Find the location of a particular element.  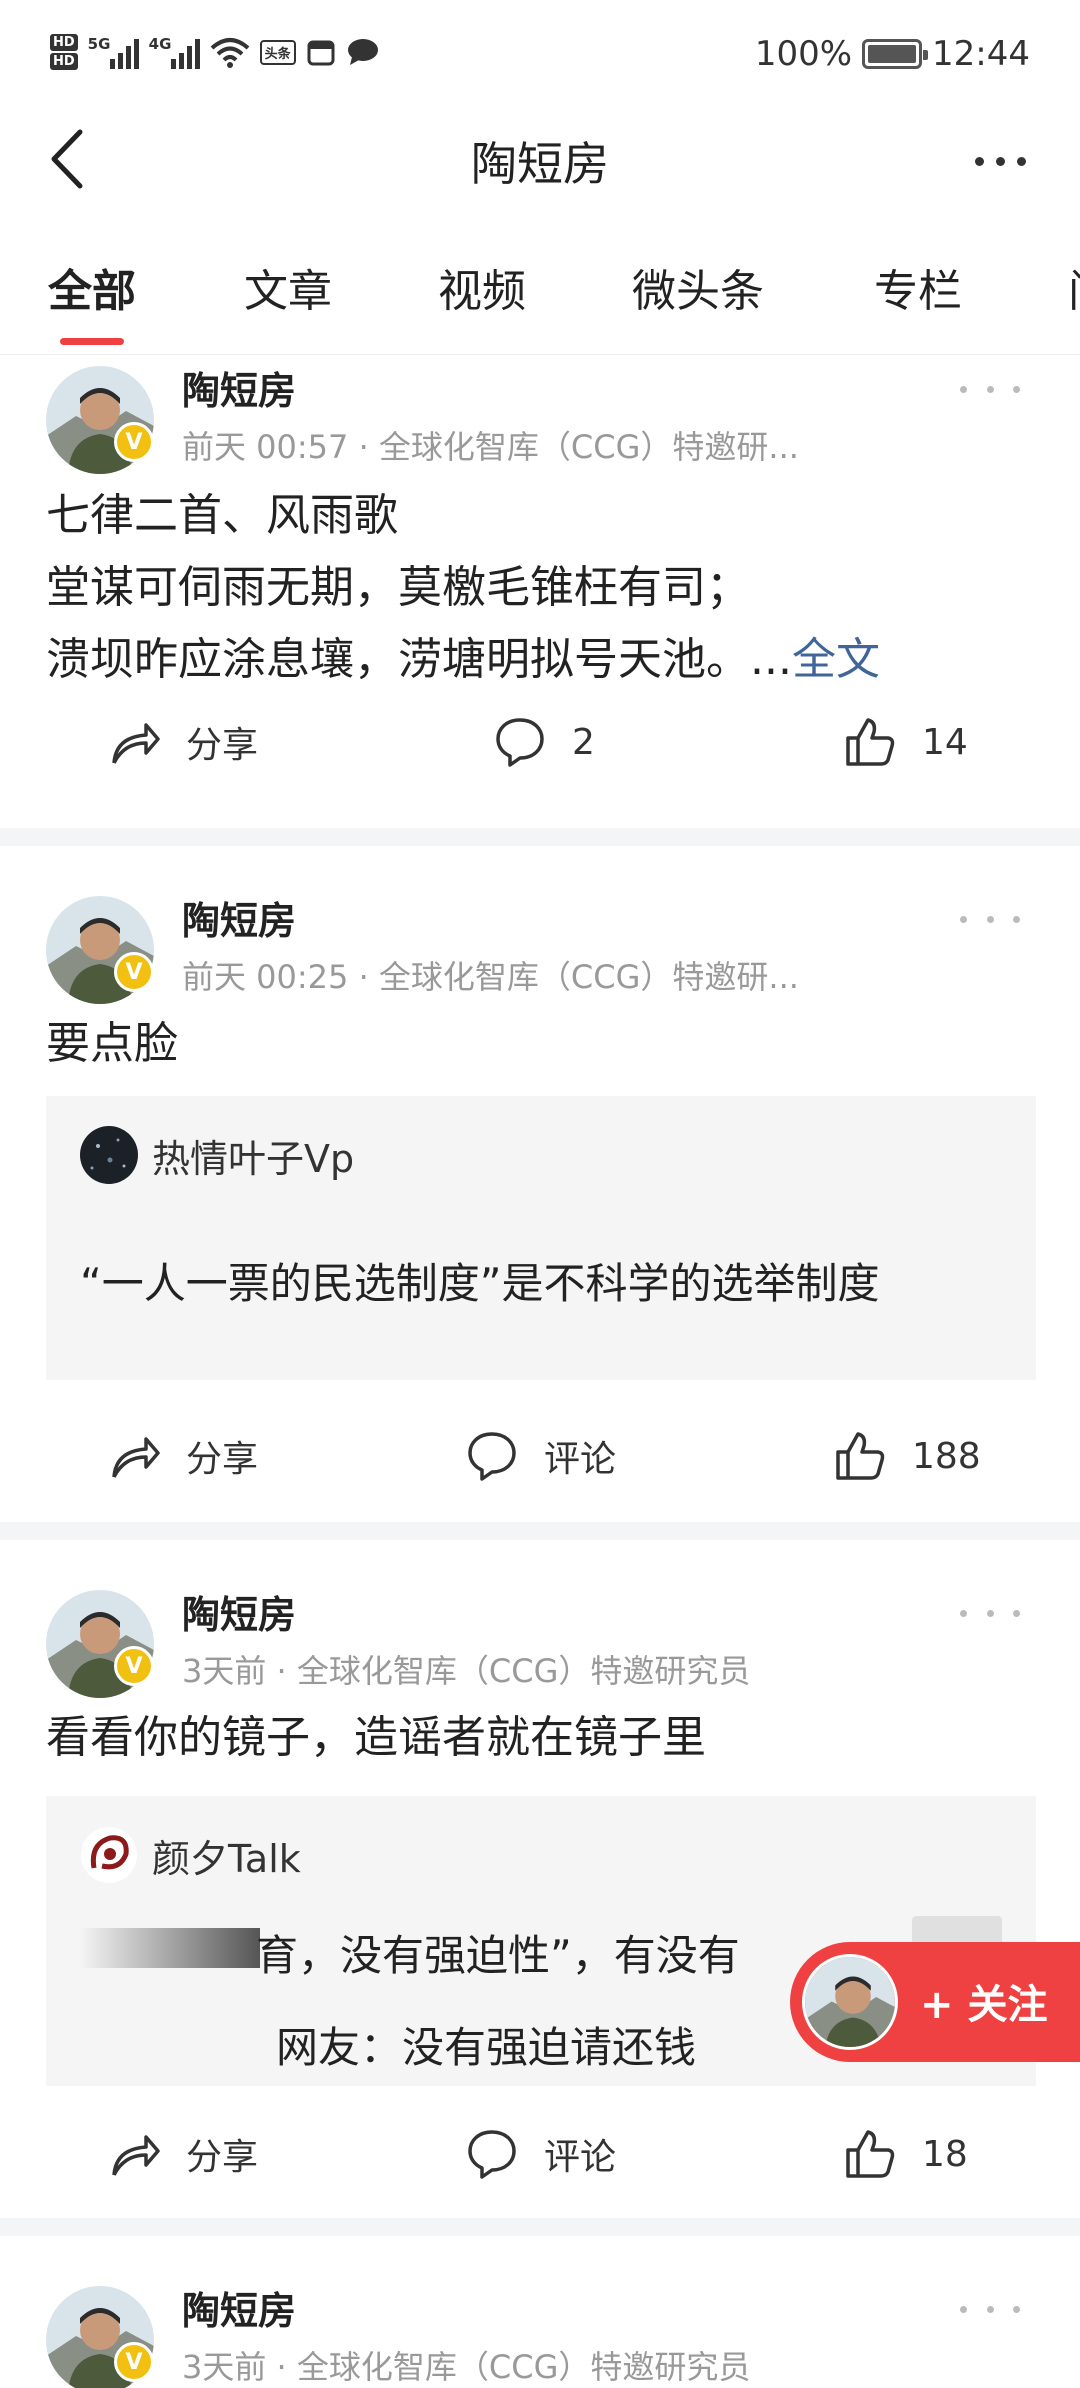

quote-author-name: 颜夕Talk is located at coordinates (226, 1855).